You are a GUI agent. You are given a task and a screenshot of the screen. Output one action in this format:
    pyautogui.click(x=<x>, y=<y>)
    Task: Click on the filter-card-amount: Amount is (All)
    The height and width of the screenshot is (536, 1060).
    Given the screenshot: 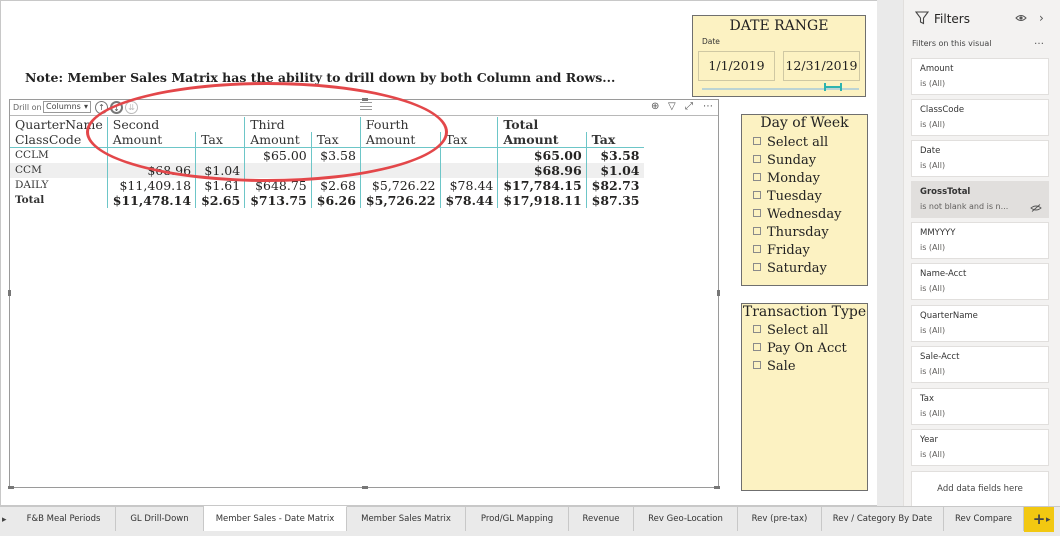 What is the action you would take?
    pyautogui.click(x=980, y=76)
    